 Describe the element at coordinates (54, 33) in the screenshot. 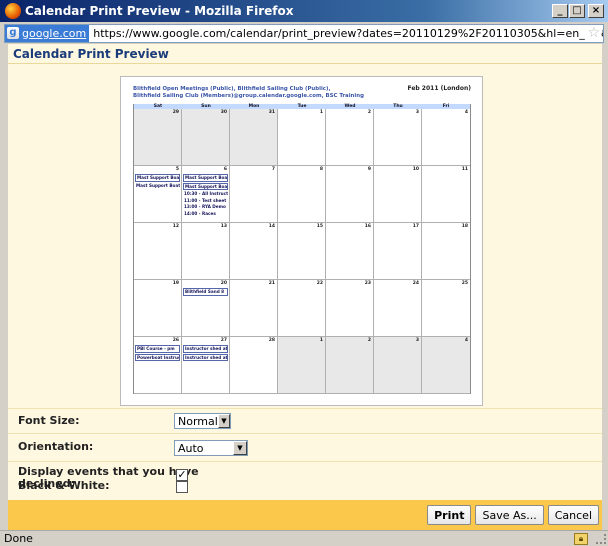

I see `site-identity-label: google.com` at that location.